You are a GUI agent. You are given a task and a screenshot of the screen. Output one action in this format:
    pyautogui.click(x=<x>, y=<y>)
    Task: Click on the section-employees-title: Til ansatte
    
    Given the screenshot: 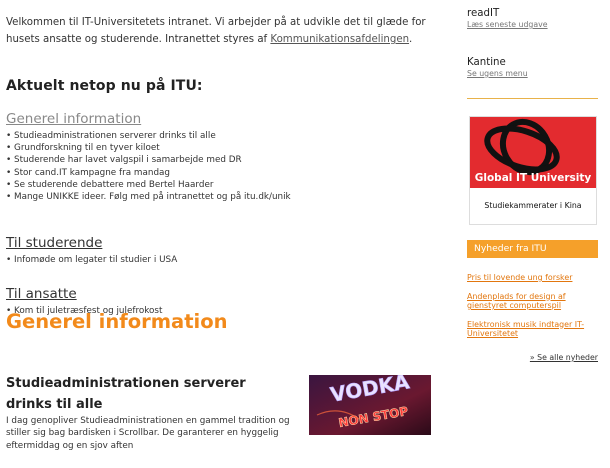 What is the action you would take?
    pyautogui.click(x=220, y=294)
    